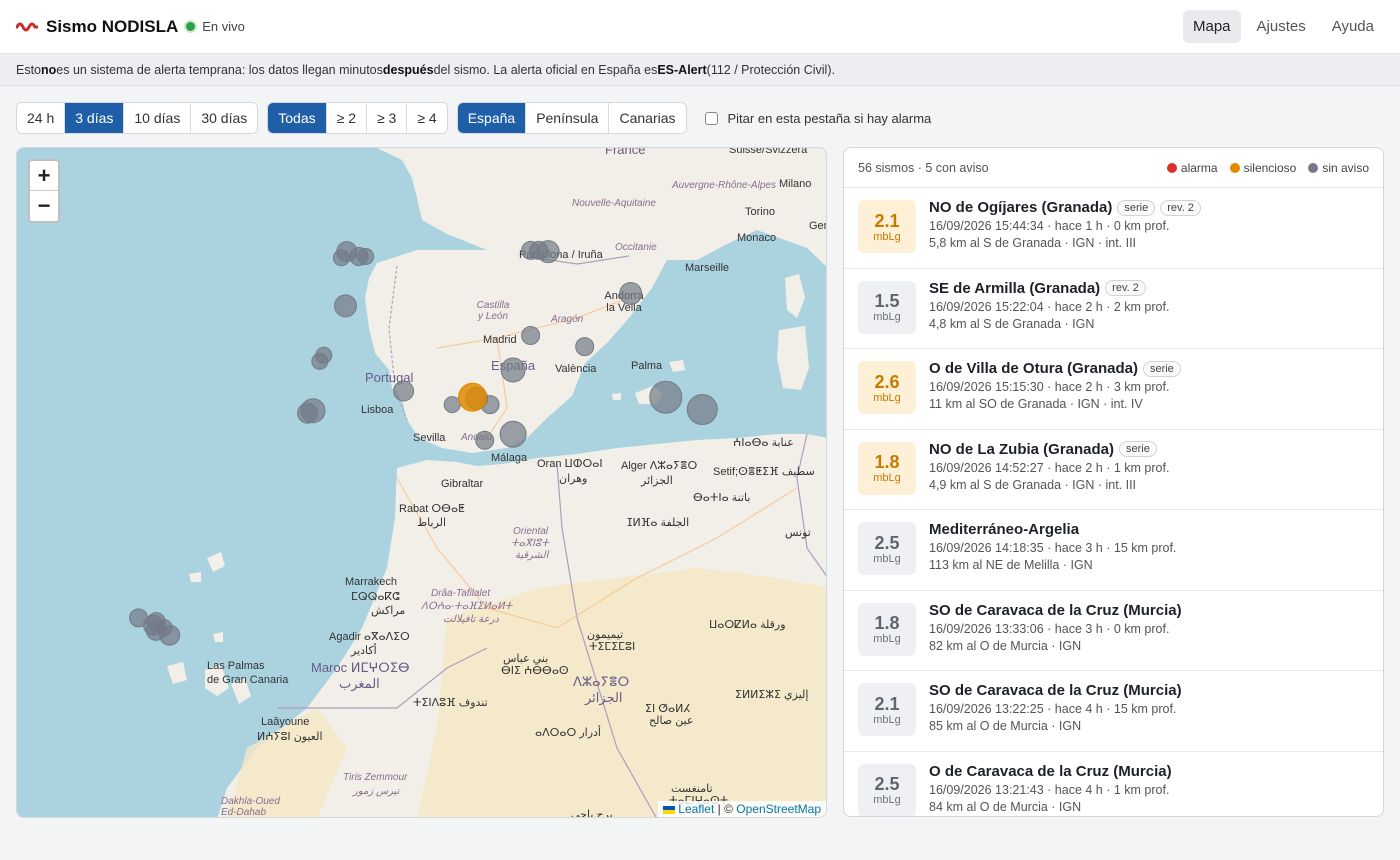 The height and width of the screenshot is (860, 1400). I want to click on quake-tag: serie, so click(1161, 368).